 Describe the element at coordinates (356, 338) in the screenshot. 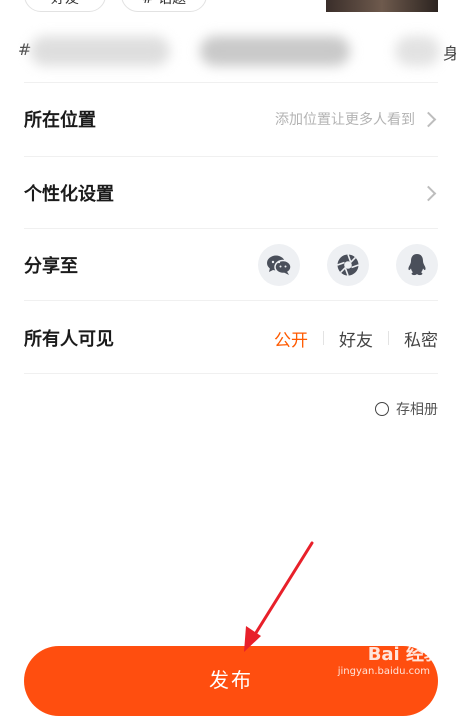

I see `visibility-friends-option: 好友` at that location.